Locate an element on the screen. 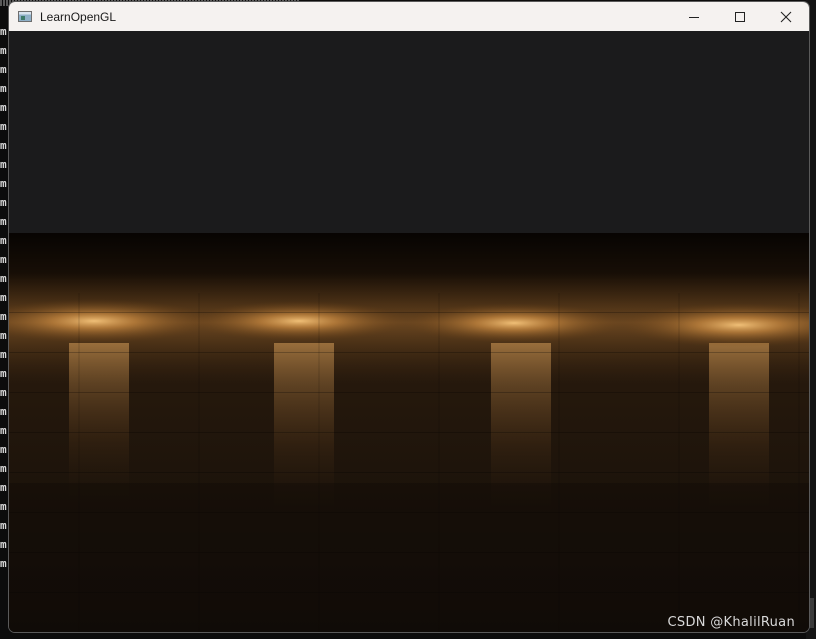 This screenshot has height=639, width=816. close-icon is located at coordinates (786, 16).